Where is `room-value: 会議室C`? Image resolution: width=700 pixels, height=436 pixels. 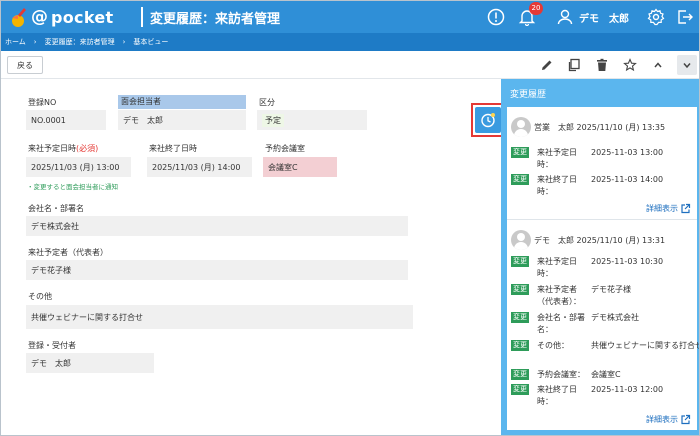 room-value: 会議室C is located at coordinates (300, 167).